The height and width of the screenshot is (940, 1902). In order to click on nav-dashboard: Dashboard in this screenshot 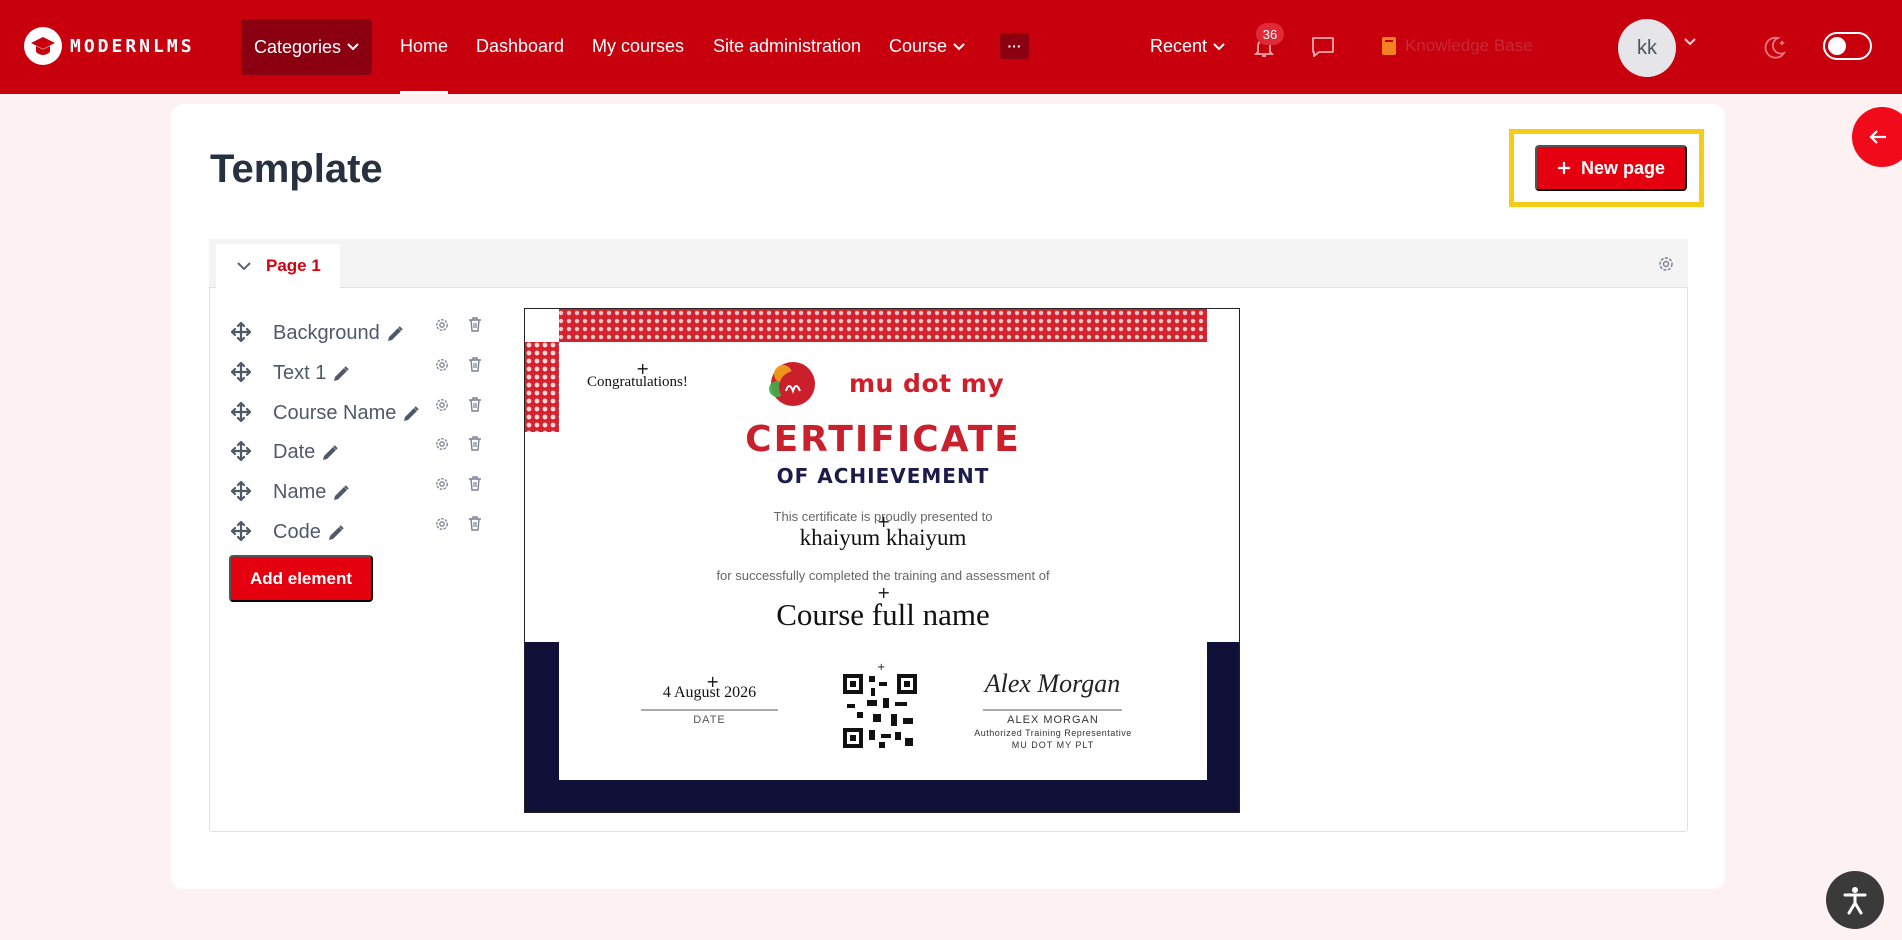, I will do `click(520, 46)`.